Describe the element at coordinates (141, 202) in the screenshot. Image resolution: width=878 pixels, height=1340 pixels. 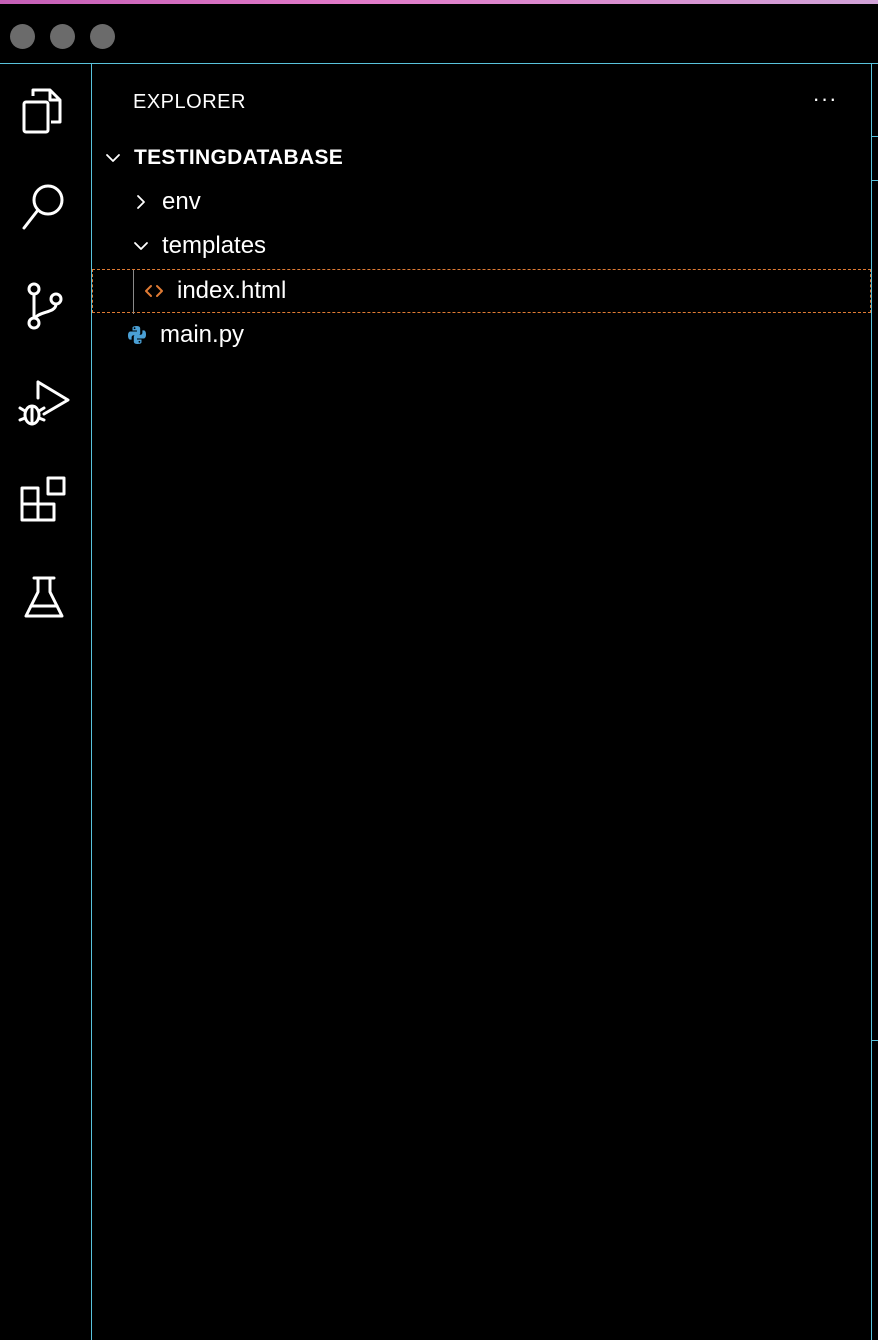
I see `chevron-right-icon` at that location.